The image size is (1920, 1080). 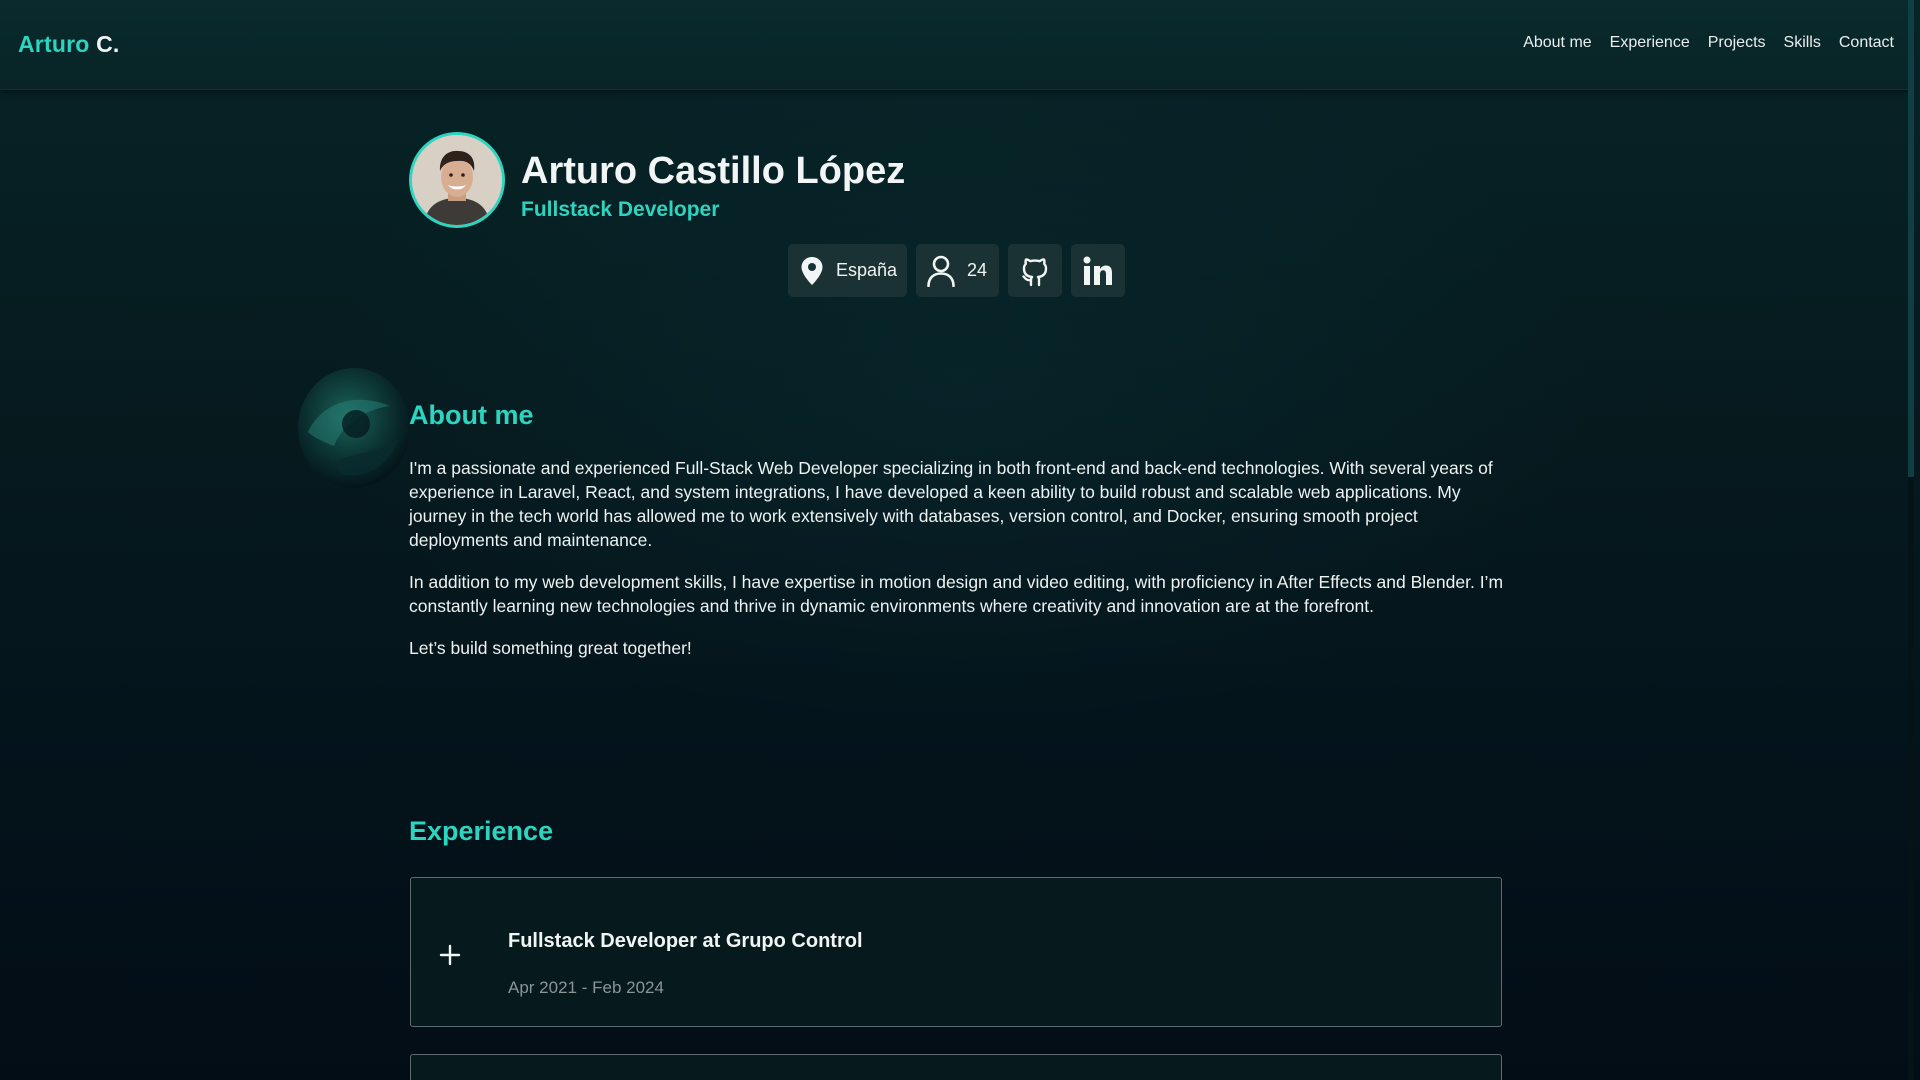 What do you see at coordinates (481, 831) in the screenshot?
I see `experience-section-title: Experience` at bounding box center [481, 831].